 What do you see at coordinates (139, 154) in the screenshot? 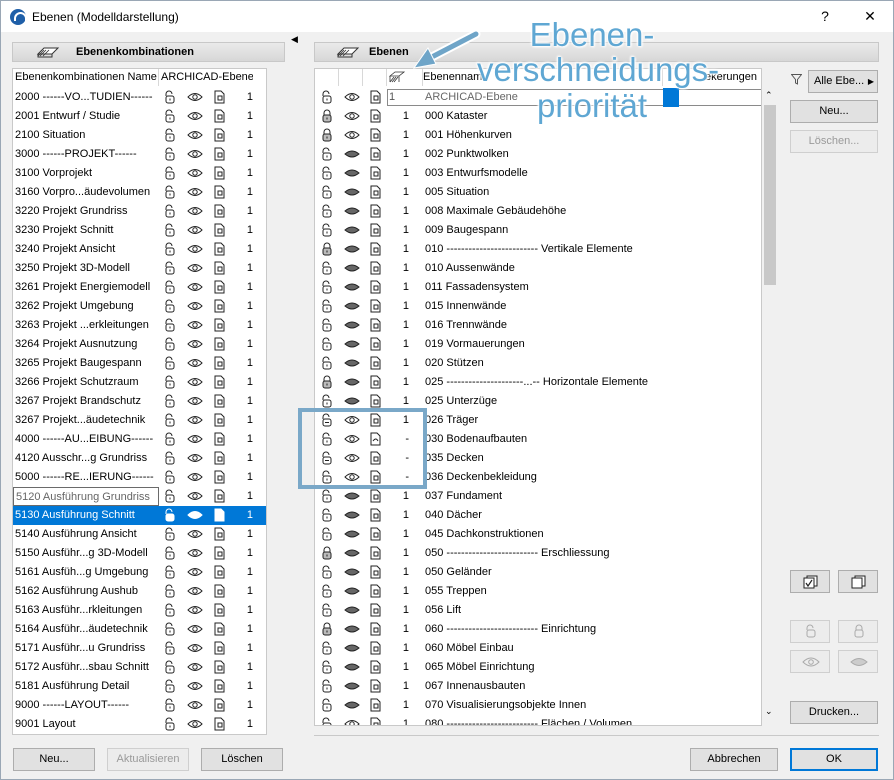
I see `list-item: 3000 ------PROJEKT------ 1` at bounding box center [139, 154].